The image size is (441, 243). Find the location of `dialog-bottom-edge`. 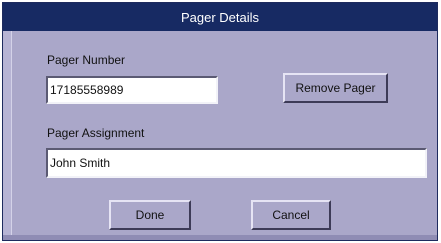

dialog-bottom-edge is located at coordinates (220, 237).